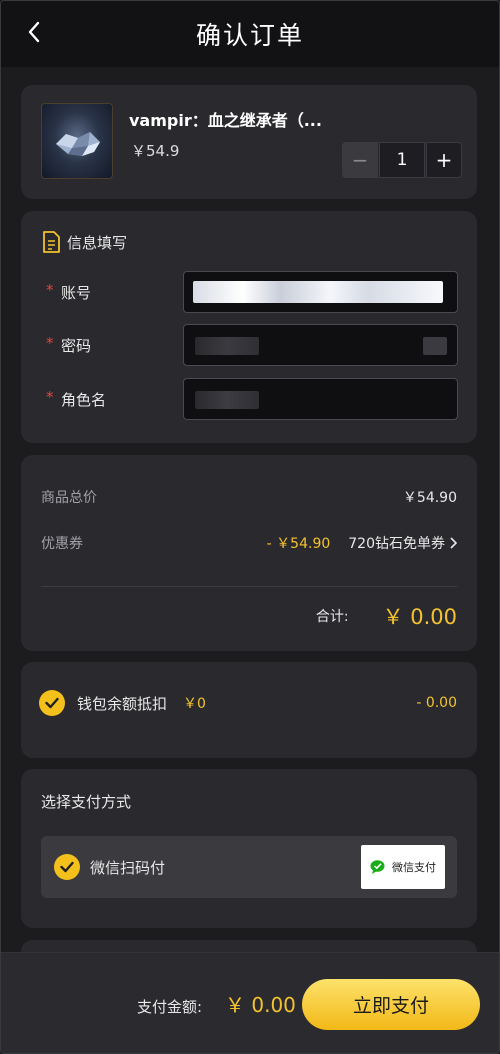  I want to click on role-name-label: 角色名, so click(84, 400).